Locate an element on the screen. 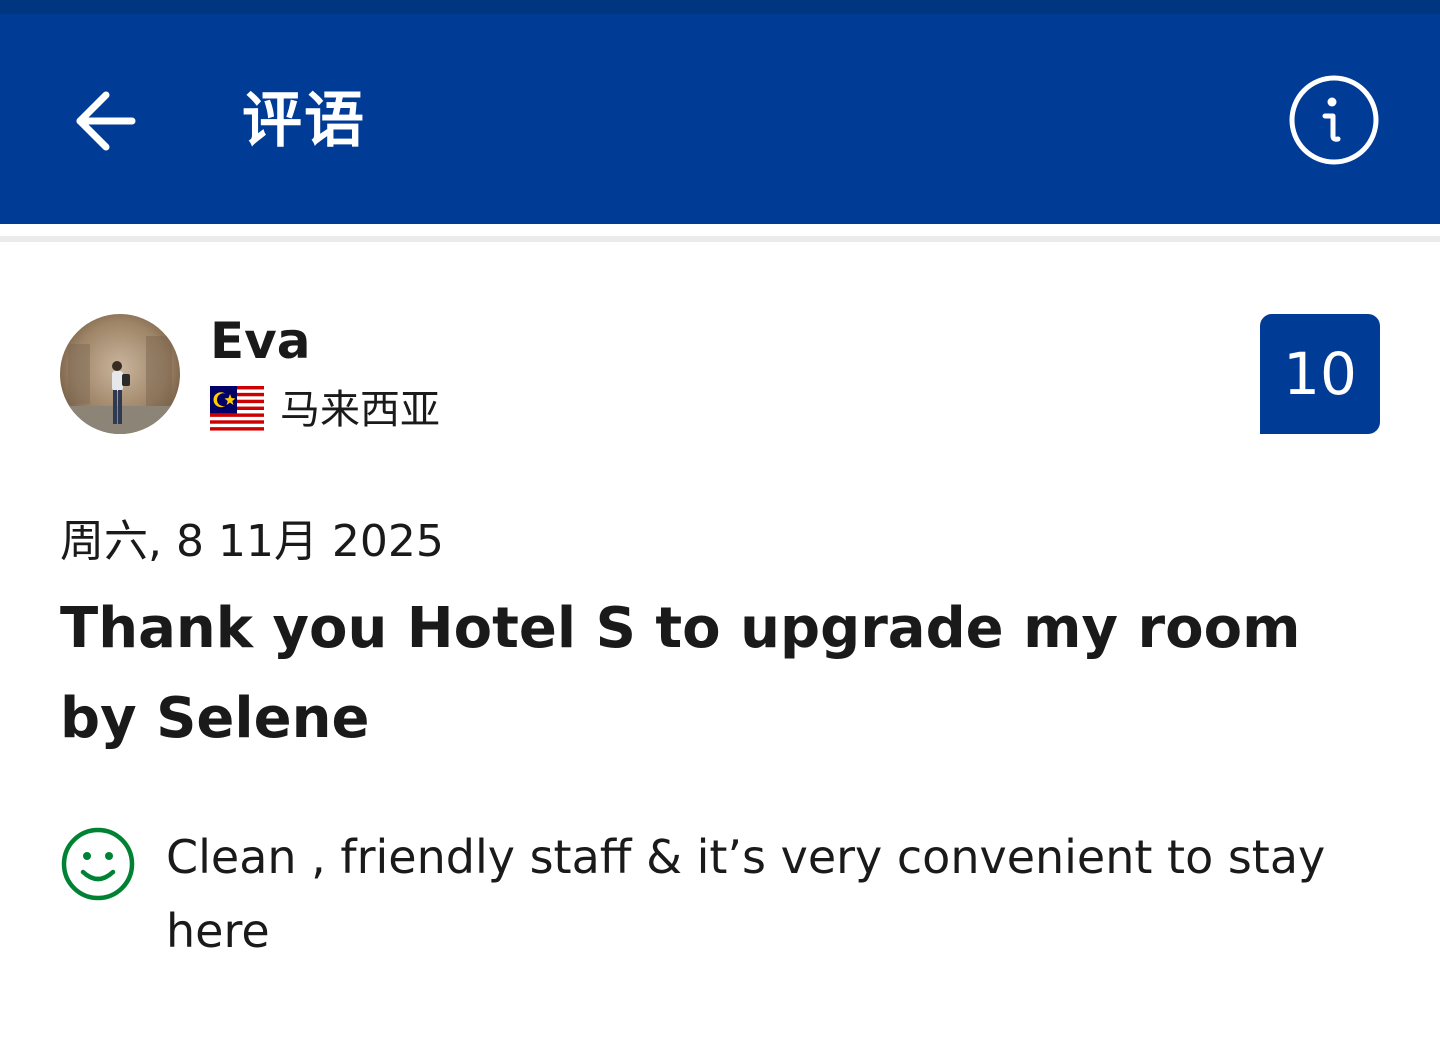 Image resolution: width=1440 pixels, height=1056 pixels. smile-icon is located at coordinates (98, 864).